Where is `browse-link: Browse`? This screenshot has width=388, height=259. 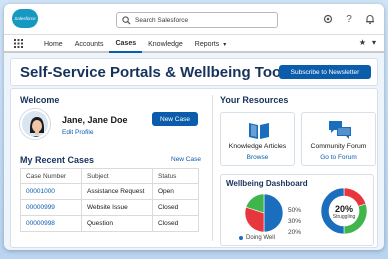
browse-link: Browse is located at coordinates (257, 157).